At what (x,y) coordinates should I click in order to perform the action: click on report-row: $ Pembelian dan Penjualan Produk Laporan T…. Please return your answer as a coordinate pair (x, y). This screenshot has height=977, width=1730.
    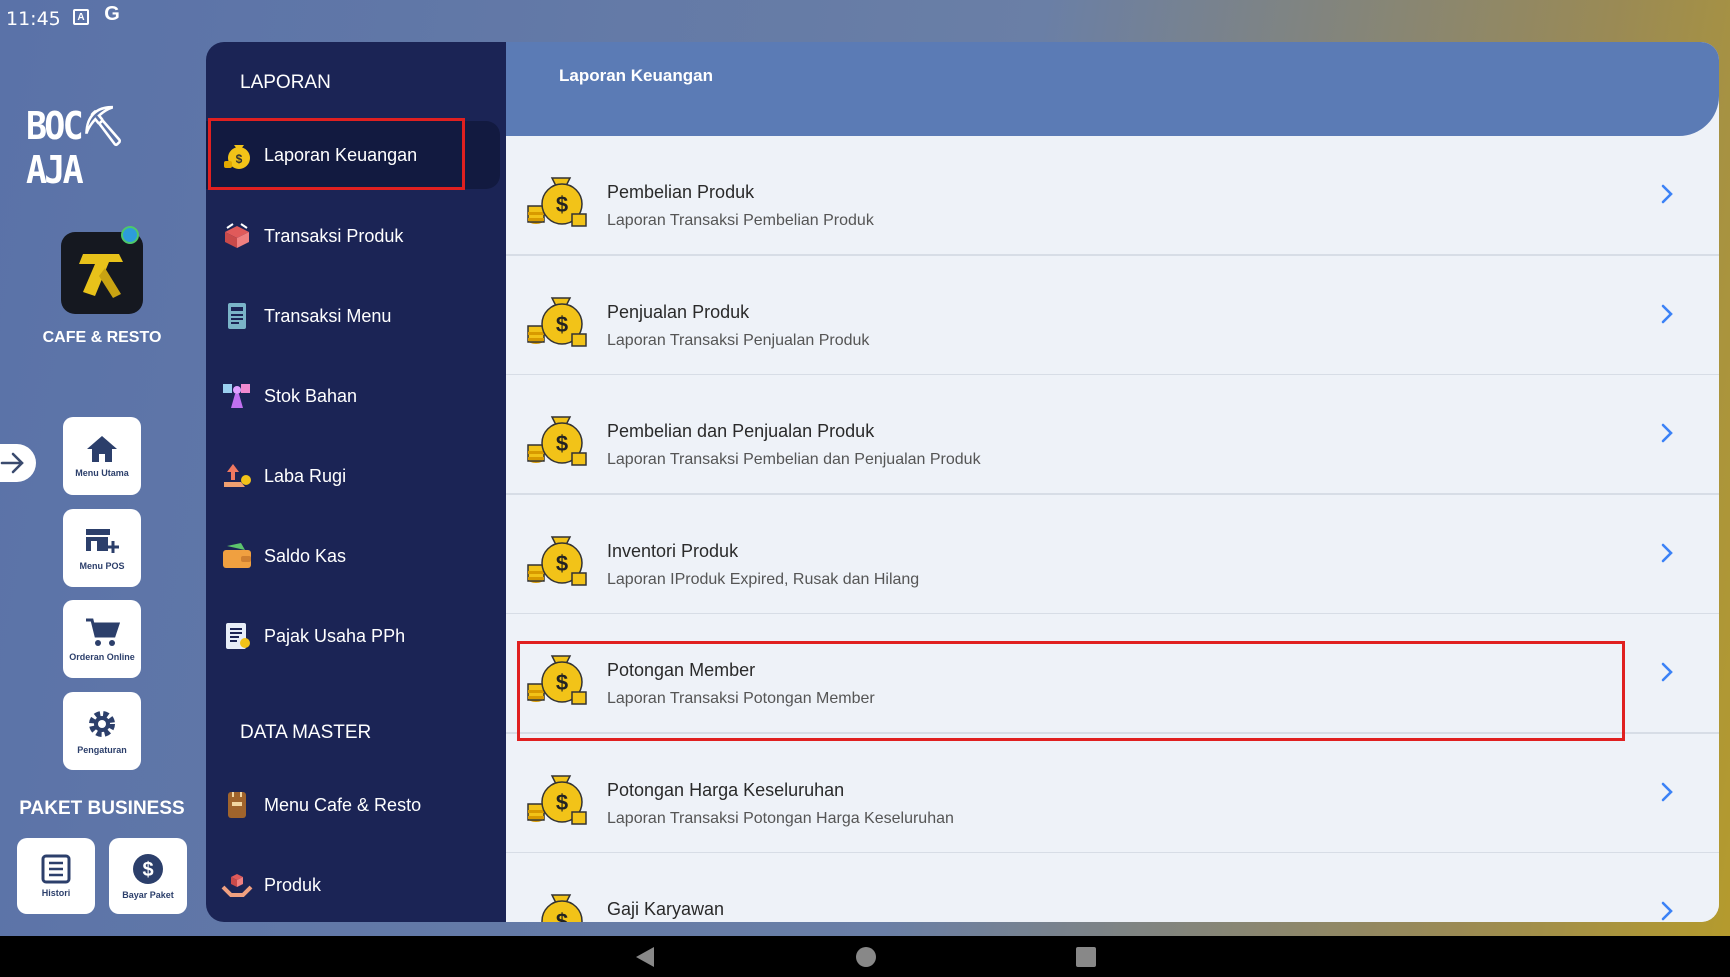
    Looking at the image, I should click on (1112, 435).